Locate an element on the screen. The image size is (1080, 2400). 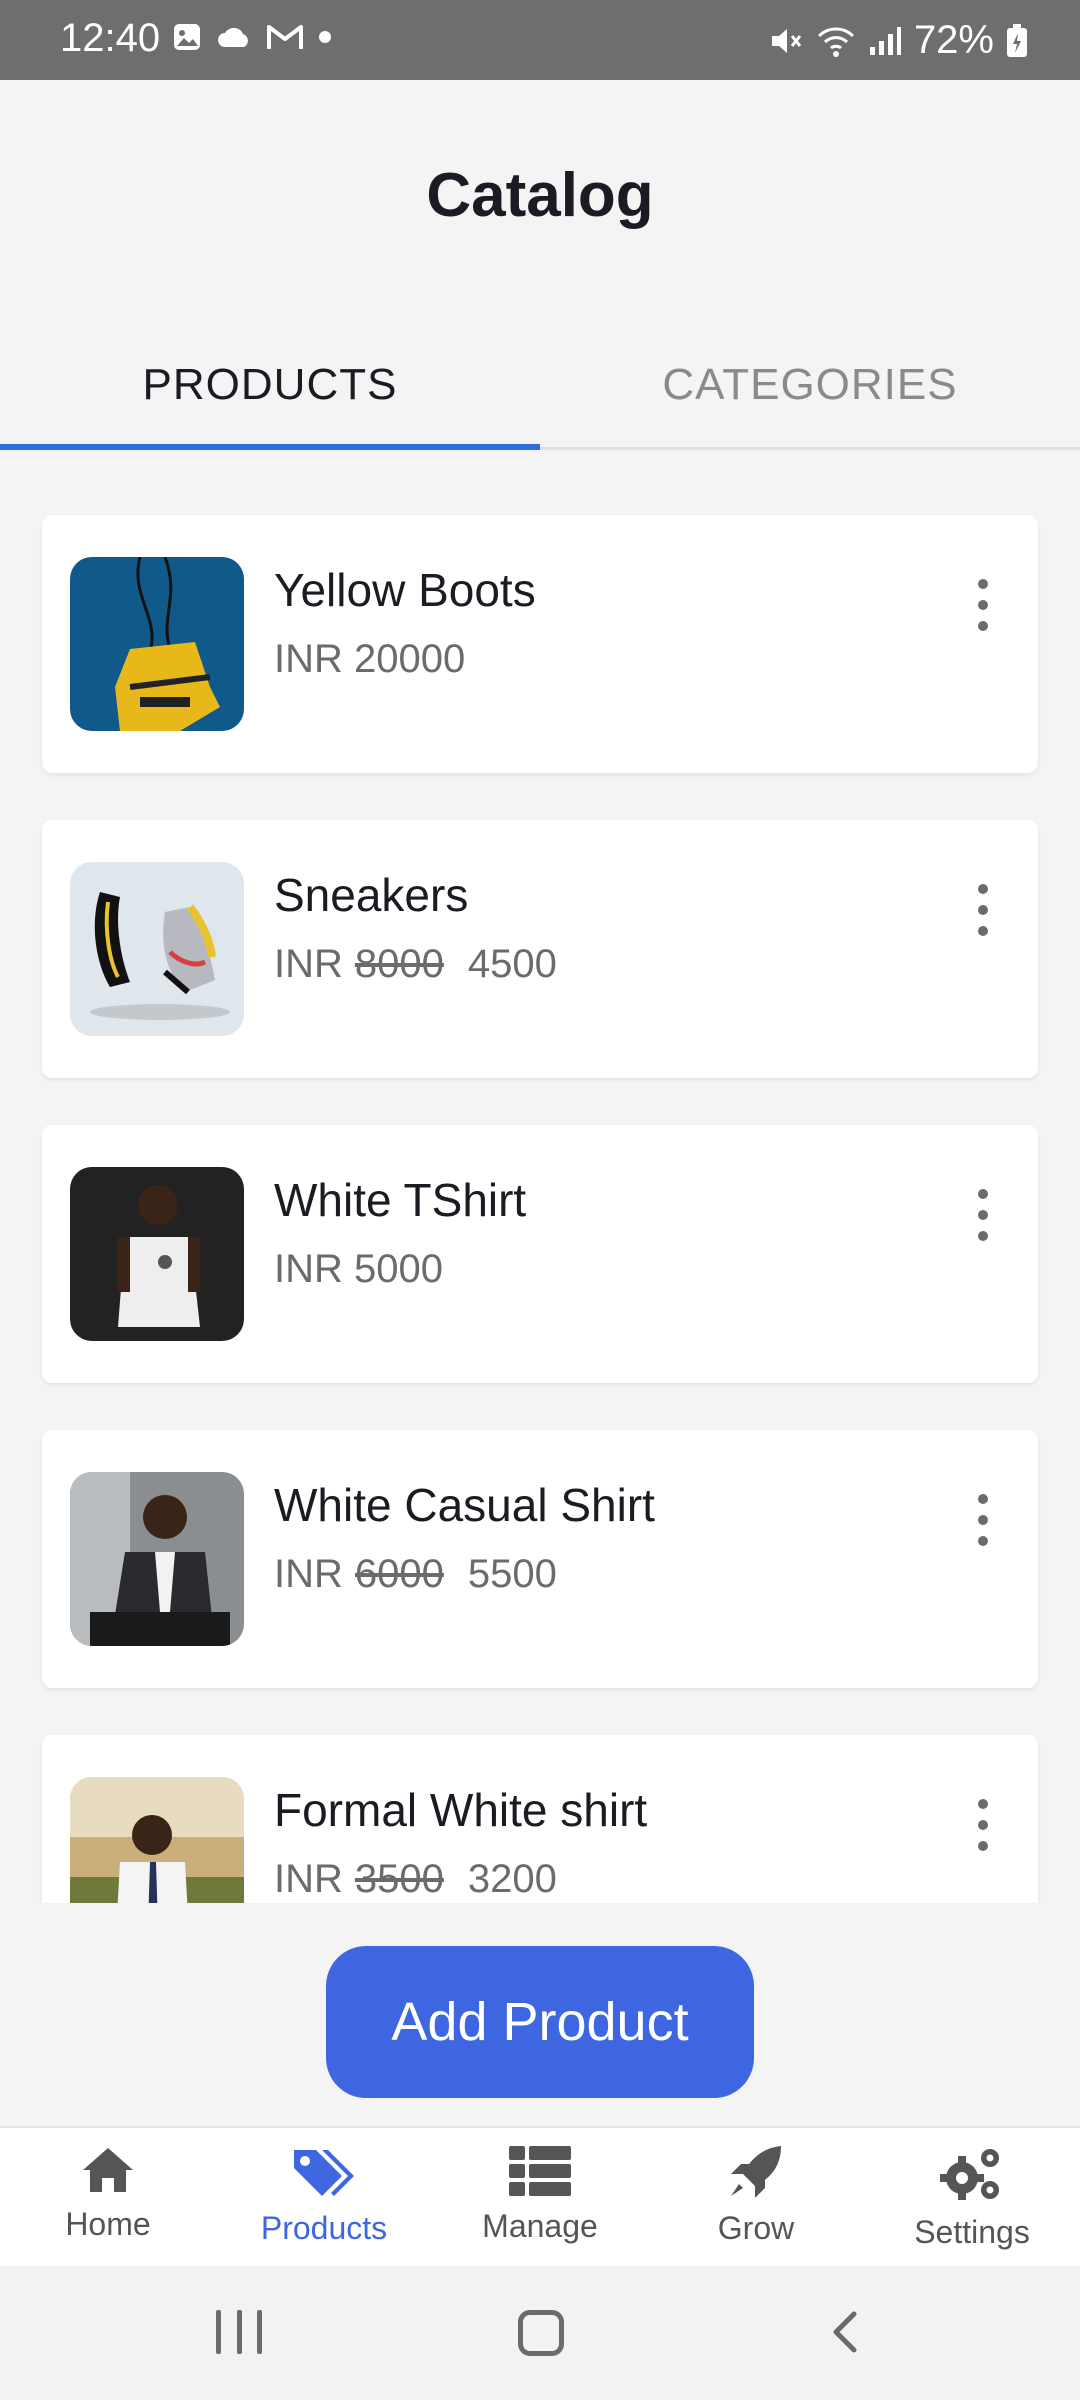
bottom-nav: Home Products Manage Grow Settings is located at coordinates (540, 2196).